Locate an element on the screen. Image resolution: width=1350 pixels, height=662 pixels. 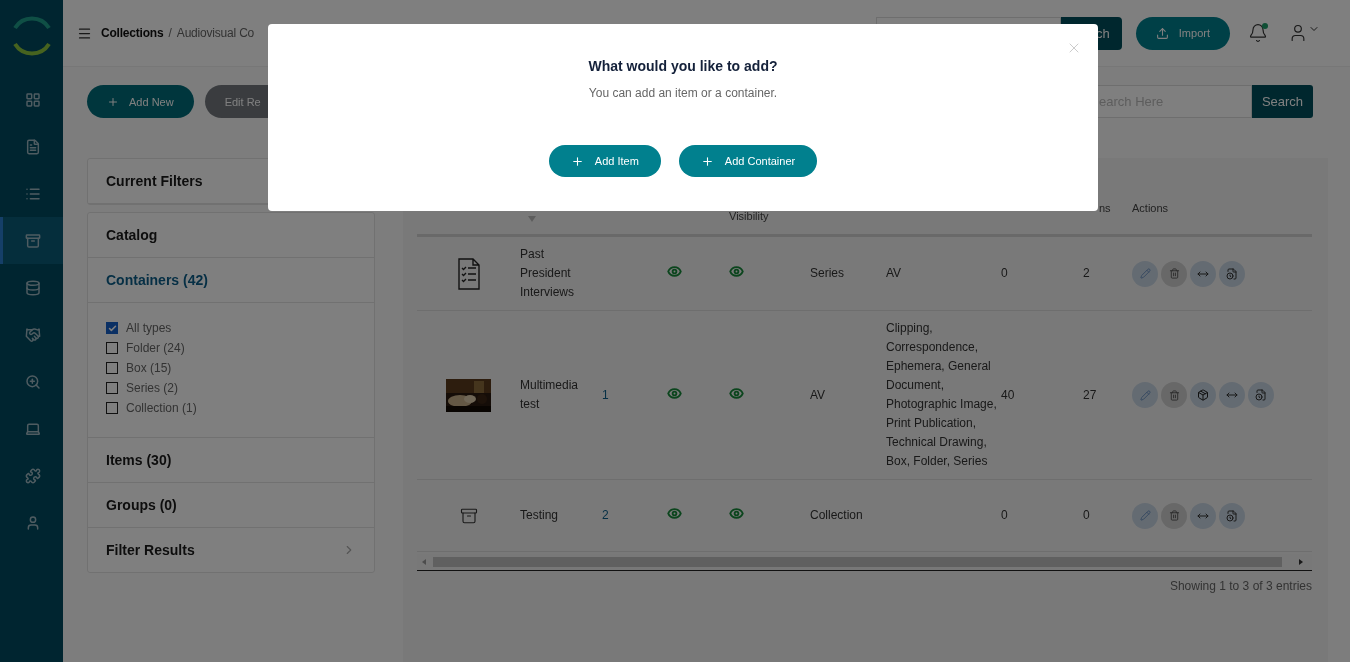
checkbox-label: Folder (24) is located at coordinates (155, 348).